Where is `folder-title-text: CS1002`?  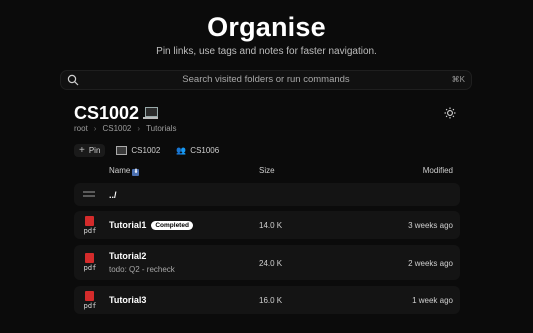
folder-title-text: CS1002 is located at coordinates (107, 113).